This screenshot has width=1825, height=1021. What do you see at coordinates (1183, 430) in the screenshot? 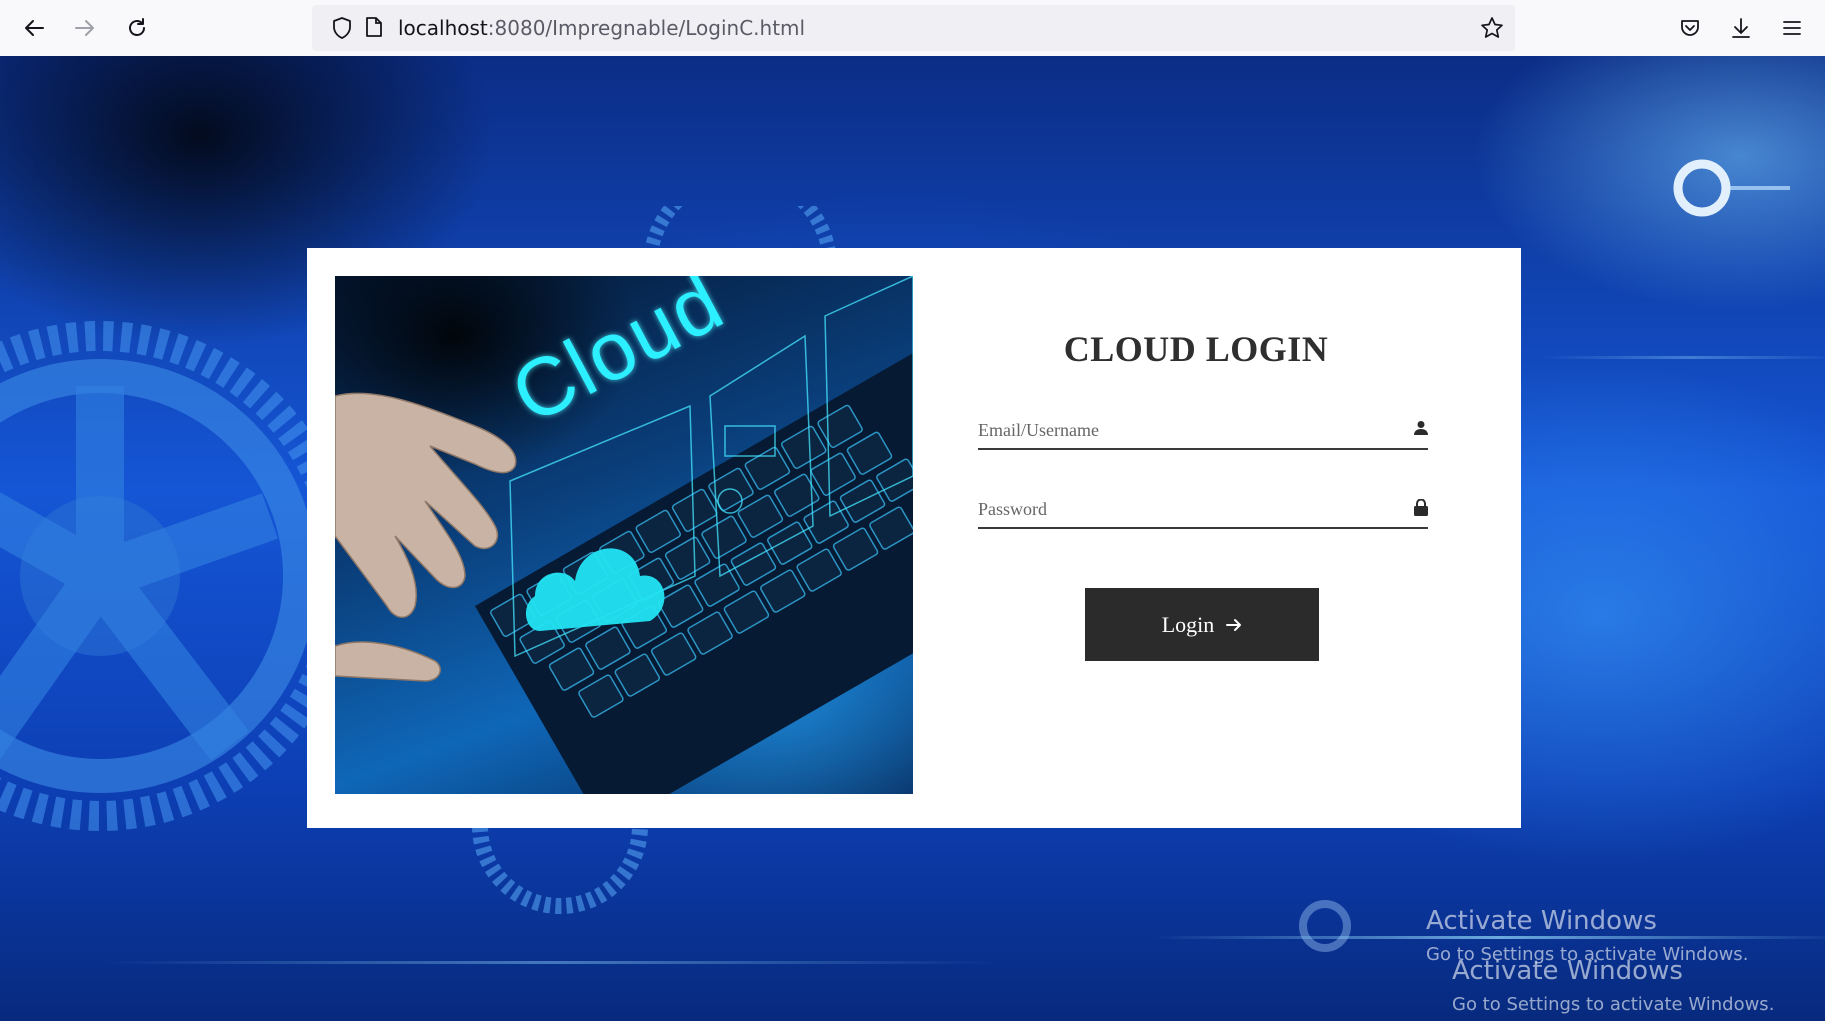
I see `username-input` at bounding box center [1183, 430].